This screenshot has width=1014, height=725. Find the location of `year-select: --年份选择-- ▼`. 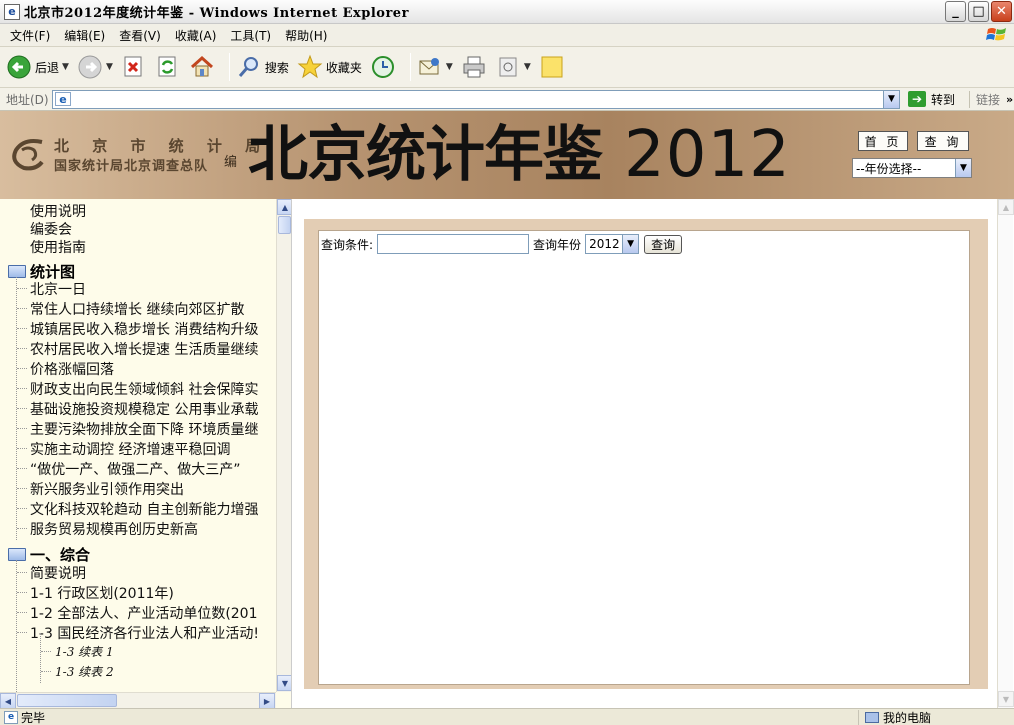

year-select: --年份选择-- ▼ is located at coordinates (912, 168).